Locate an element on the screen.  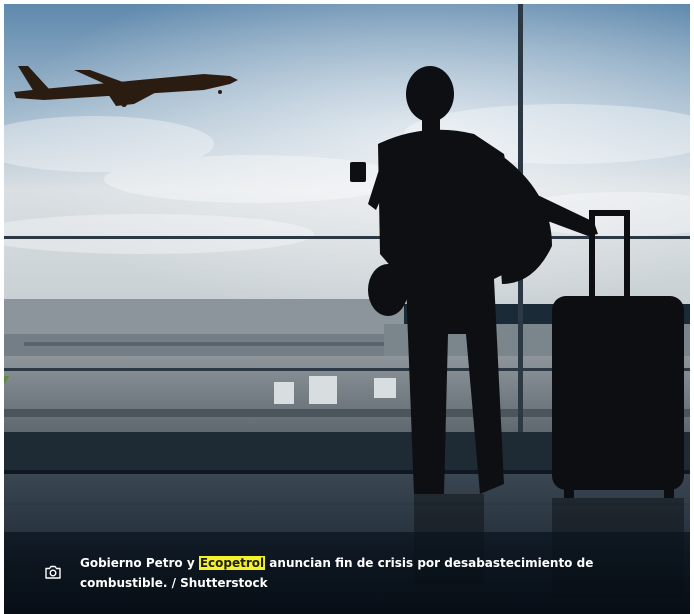
terminal-building is located at coordinates (204, 319).